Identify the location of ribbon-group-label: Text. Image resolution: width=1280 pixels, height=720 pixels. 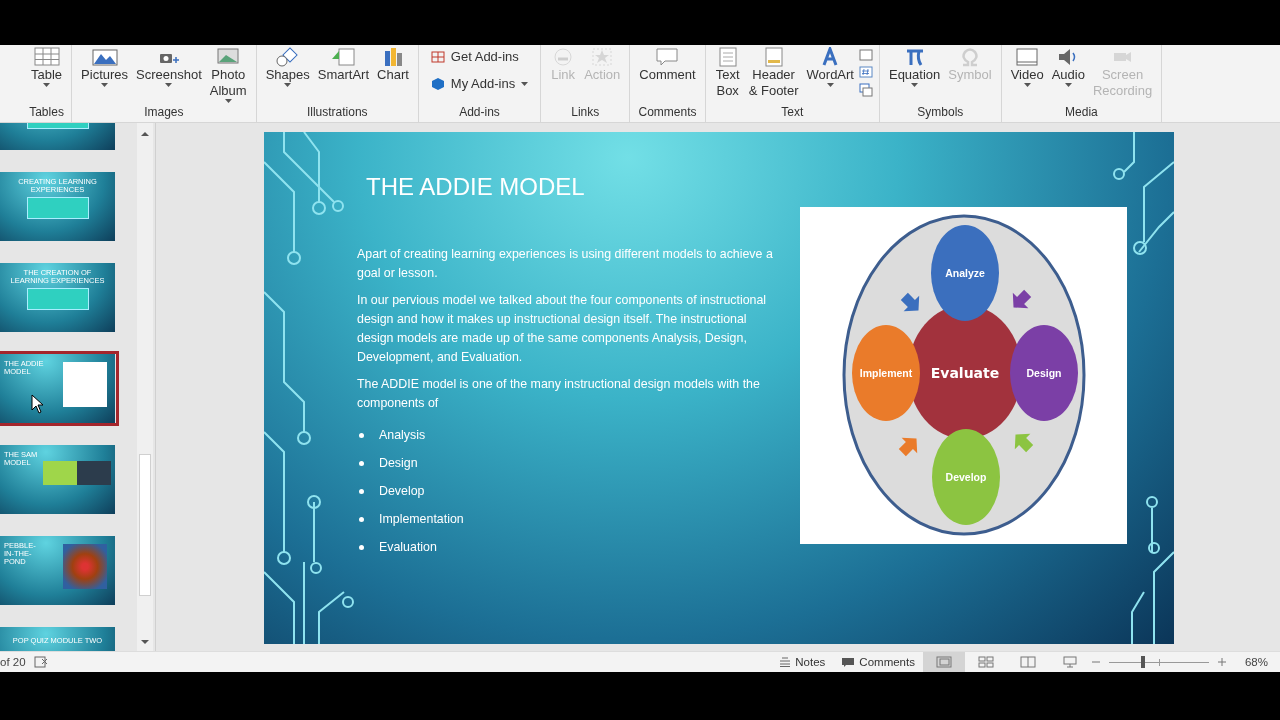
(792, 113).